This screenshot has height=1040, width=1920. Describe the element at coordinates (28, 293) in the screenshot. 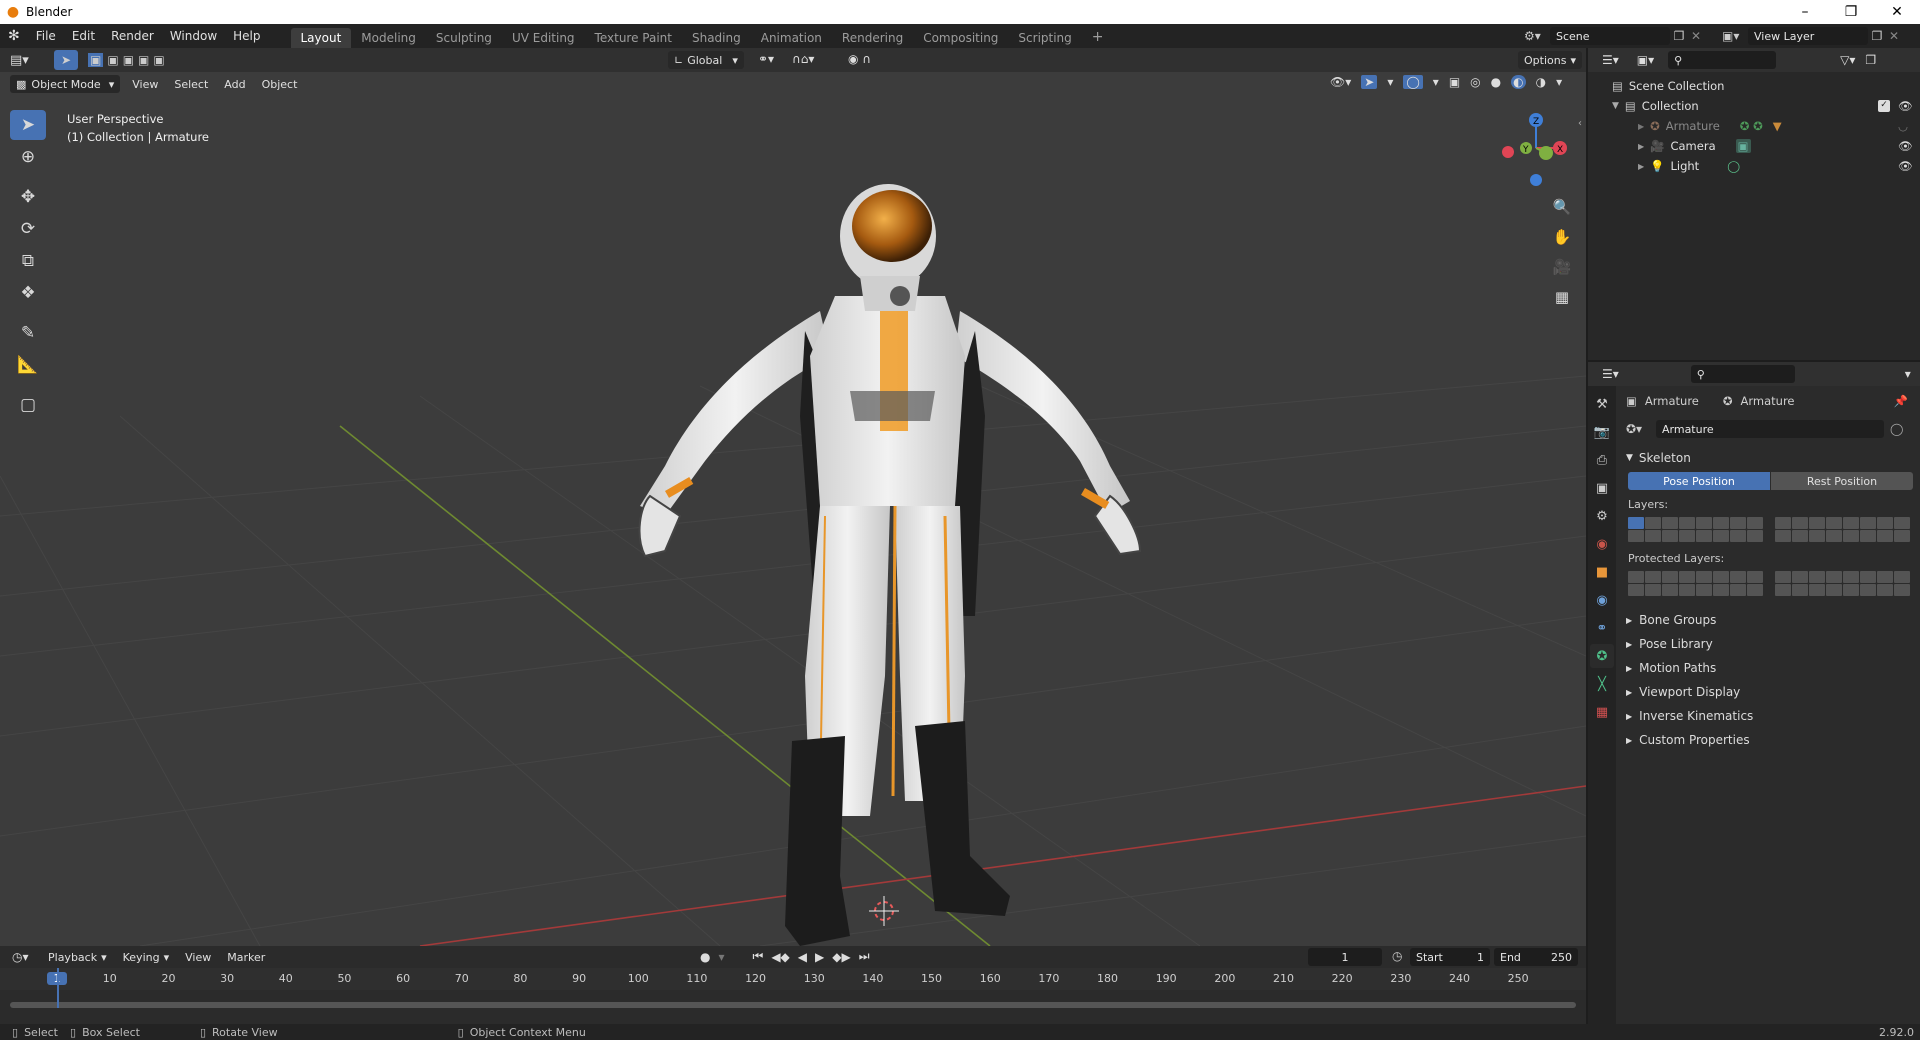

I see `transform-tool-icon: ❖` at that location.